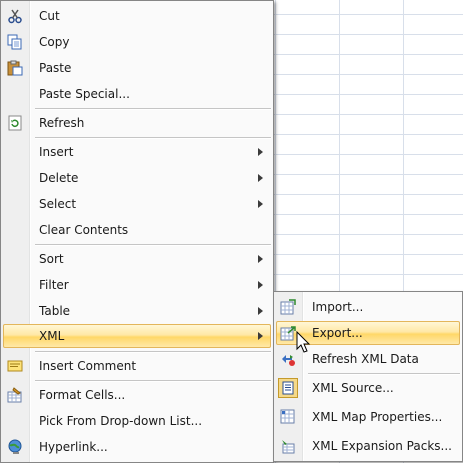 The width and height of the screenshot is (463, 463). I want to click on menu-item-clear-contents: Clear Contents, so click(137, 230).